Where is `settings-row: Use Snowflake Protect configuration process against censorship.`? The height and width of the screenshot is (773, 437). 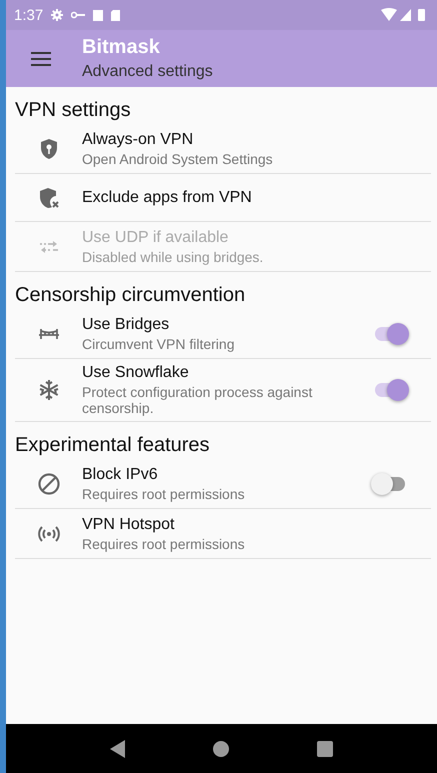 settings-row: Use Snowflake Protect configuration process against censorship. is located at coordinates (223, 390).